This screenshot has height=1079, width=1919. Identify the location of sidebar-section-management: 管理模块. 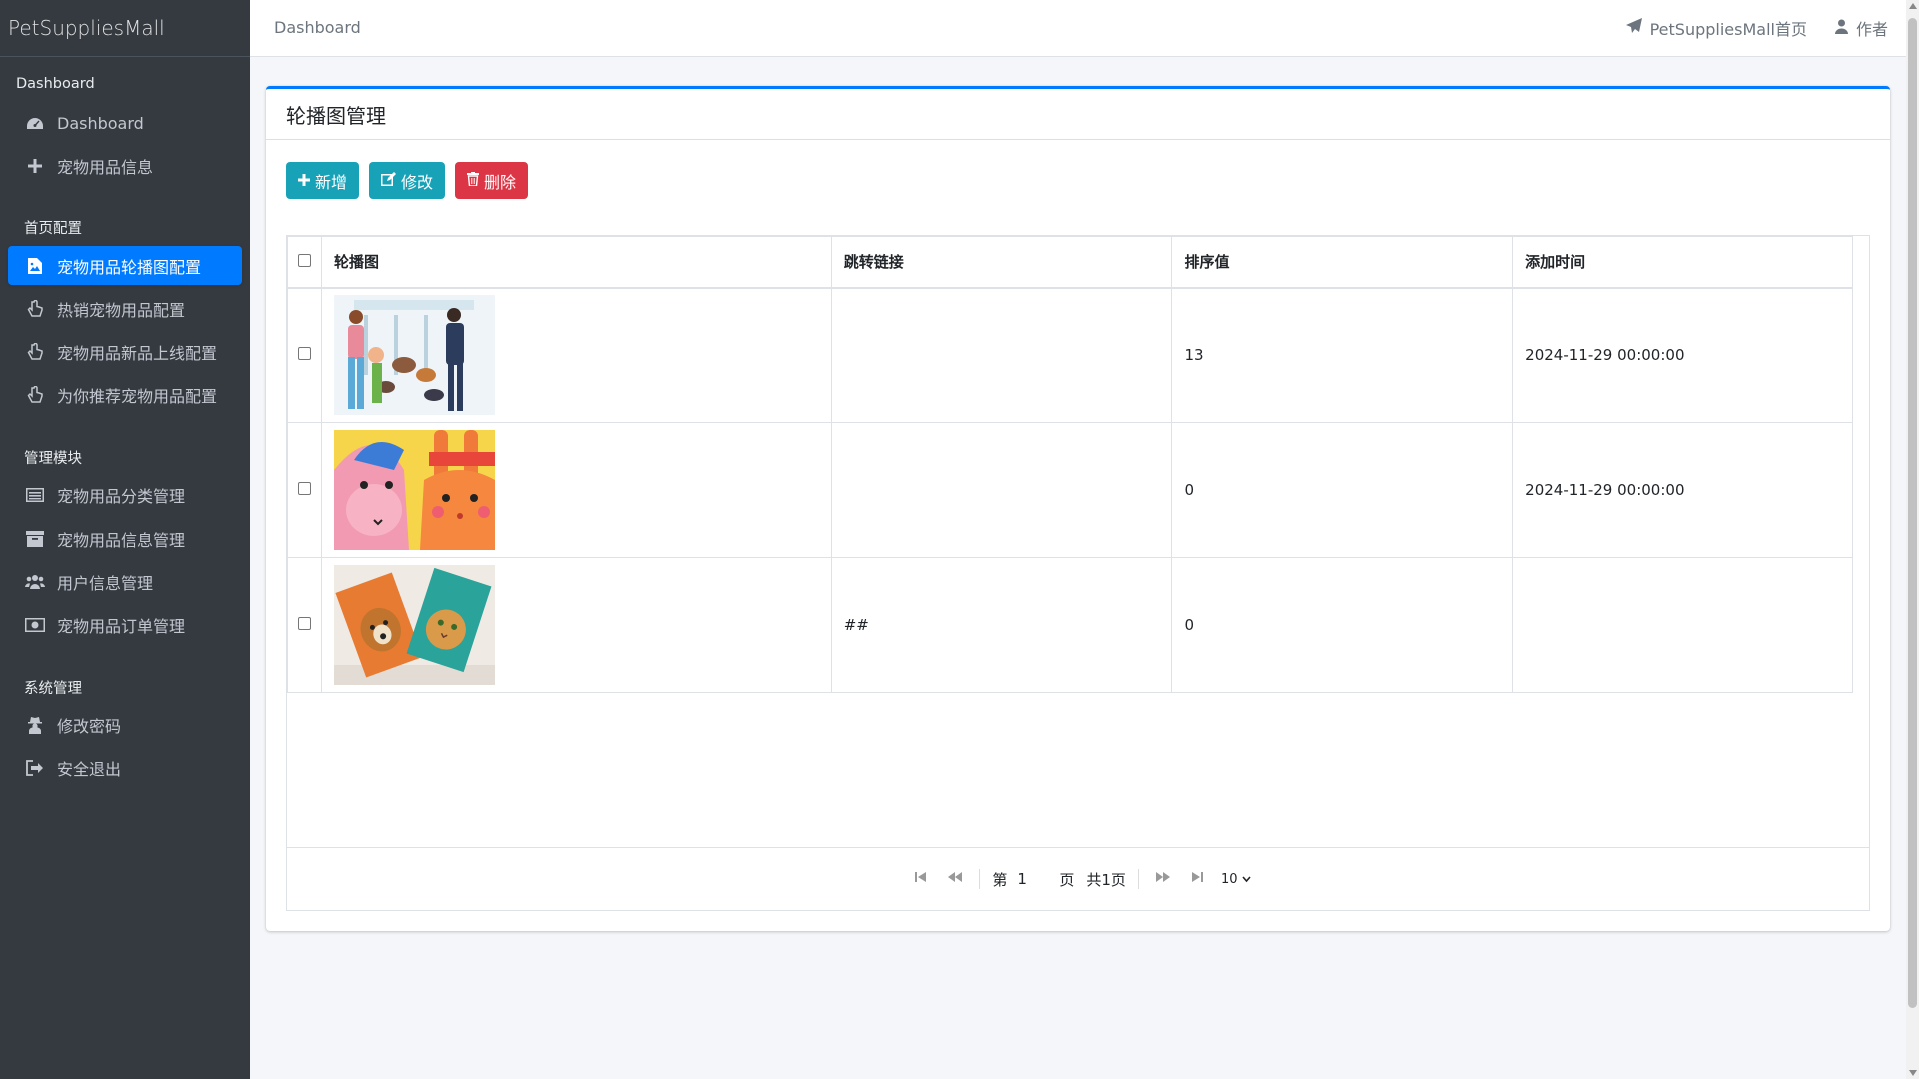
(53, 459).